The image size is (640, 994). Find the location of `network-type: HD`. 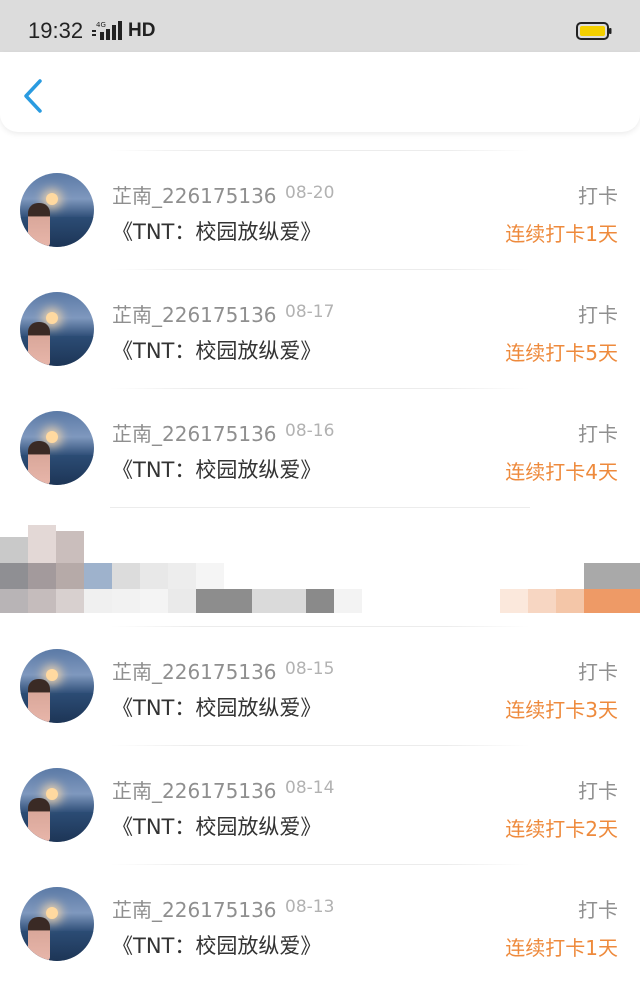

network-type: HD is located at coordinates (142, 30).